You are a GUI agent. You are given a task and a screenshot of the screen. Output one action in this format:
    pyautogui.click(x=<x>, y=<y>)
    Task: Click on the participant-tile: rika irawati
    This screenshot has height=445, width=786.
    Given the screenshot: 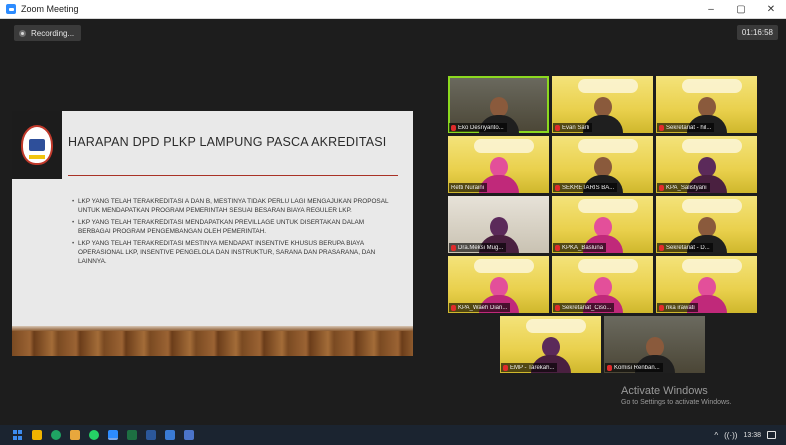 What is the action you would take?
    pyautogui.click(x=706, y=284)
    